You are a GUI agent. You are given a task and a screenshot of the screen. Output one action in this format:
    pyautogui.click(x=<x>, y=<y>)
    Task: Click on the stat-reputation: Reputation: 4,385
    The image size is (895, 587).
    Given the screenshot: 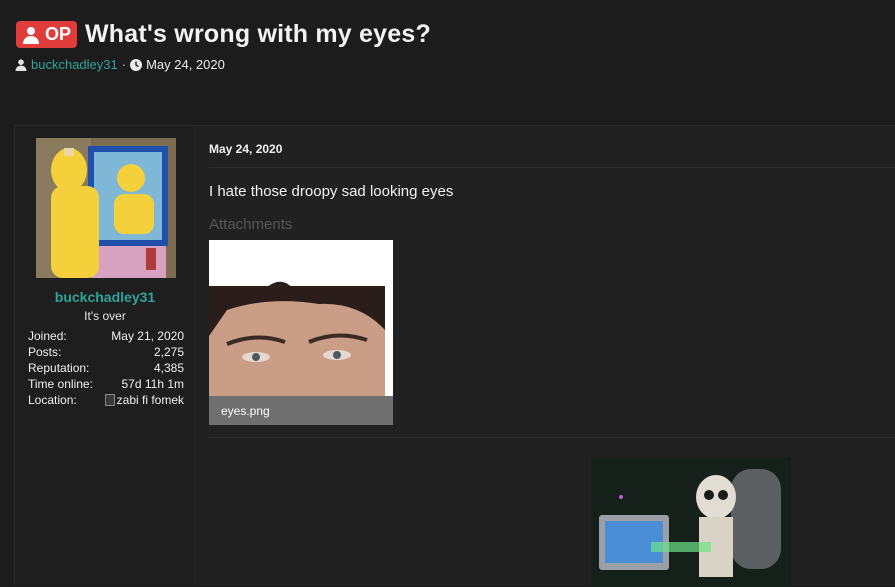 What is the action you would take?
    pyautogui.click(x=106, y=368)
    